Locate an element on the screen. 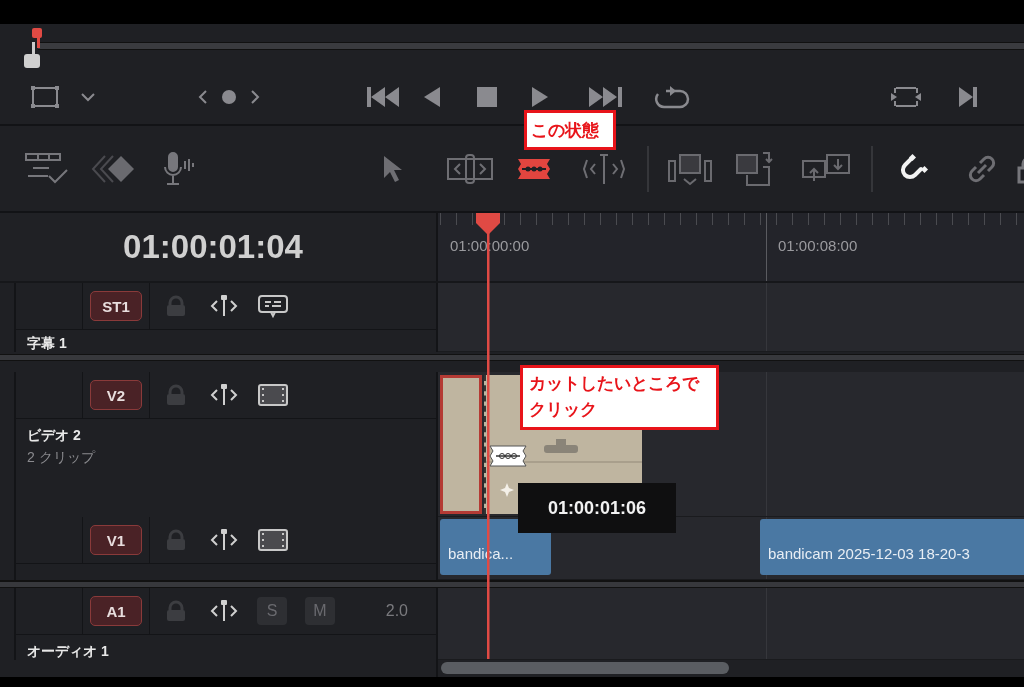 The image size is (1024, 687). loop-icon is located at coordinates (672, 97).